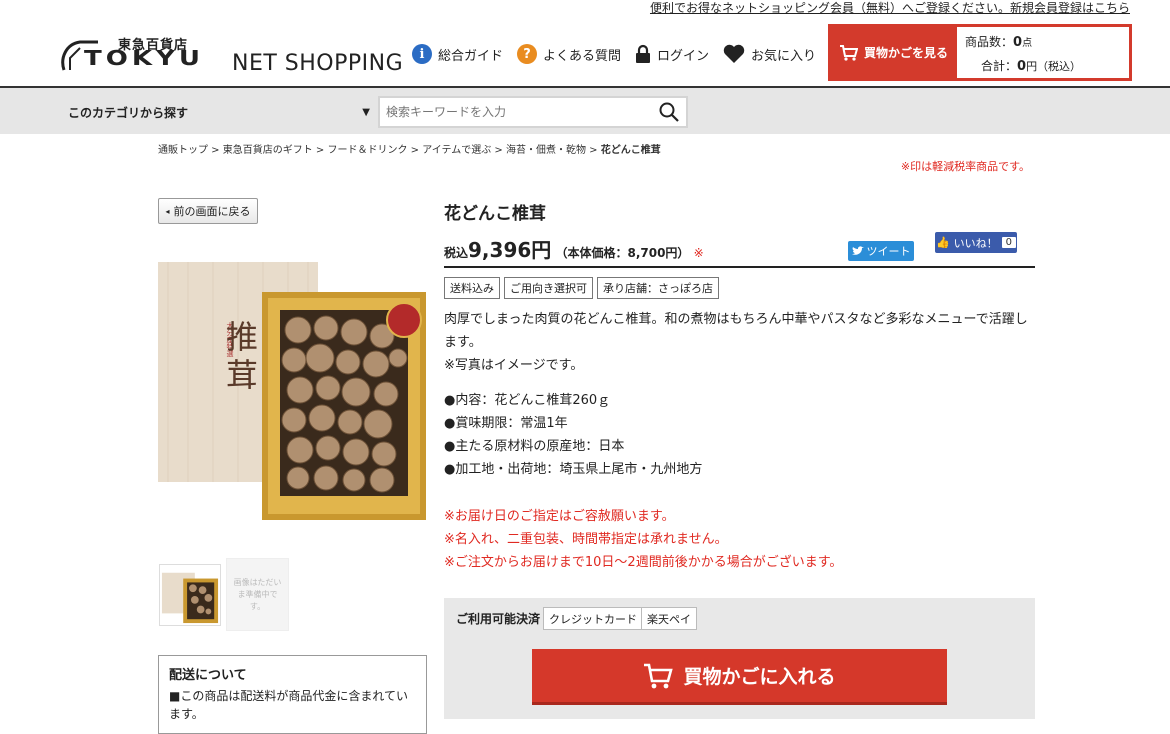  I want to click on purchase-panel: ご利用可能決済 クレジットカード 楽天ペイ 買物かごに入れる, so click(739, 658).